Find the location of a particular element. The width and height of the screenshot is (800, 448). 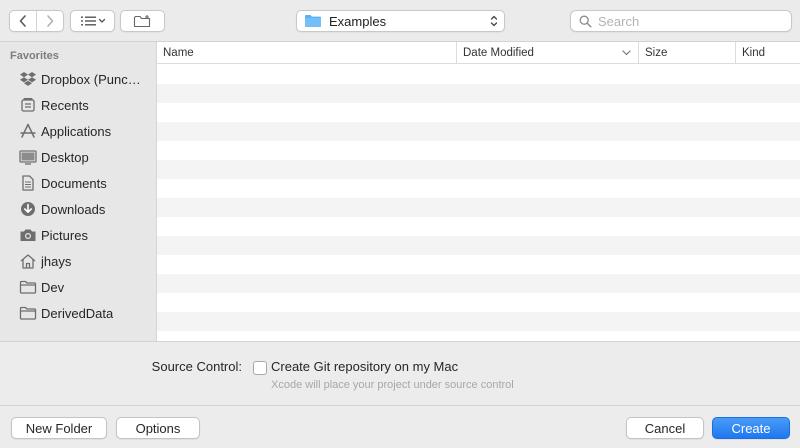

chevron-right-icon is located at coordinates (50, 21).